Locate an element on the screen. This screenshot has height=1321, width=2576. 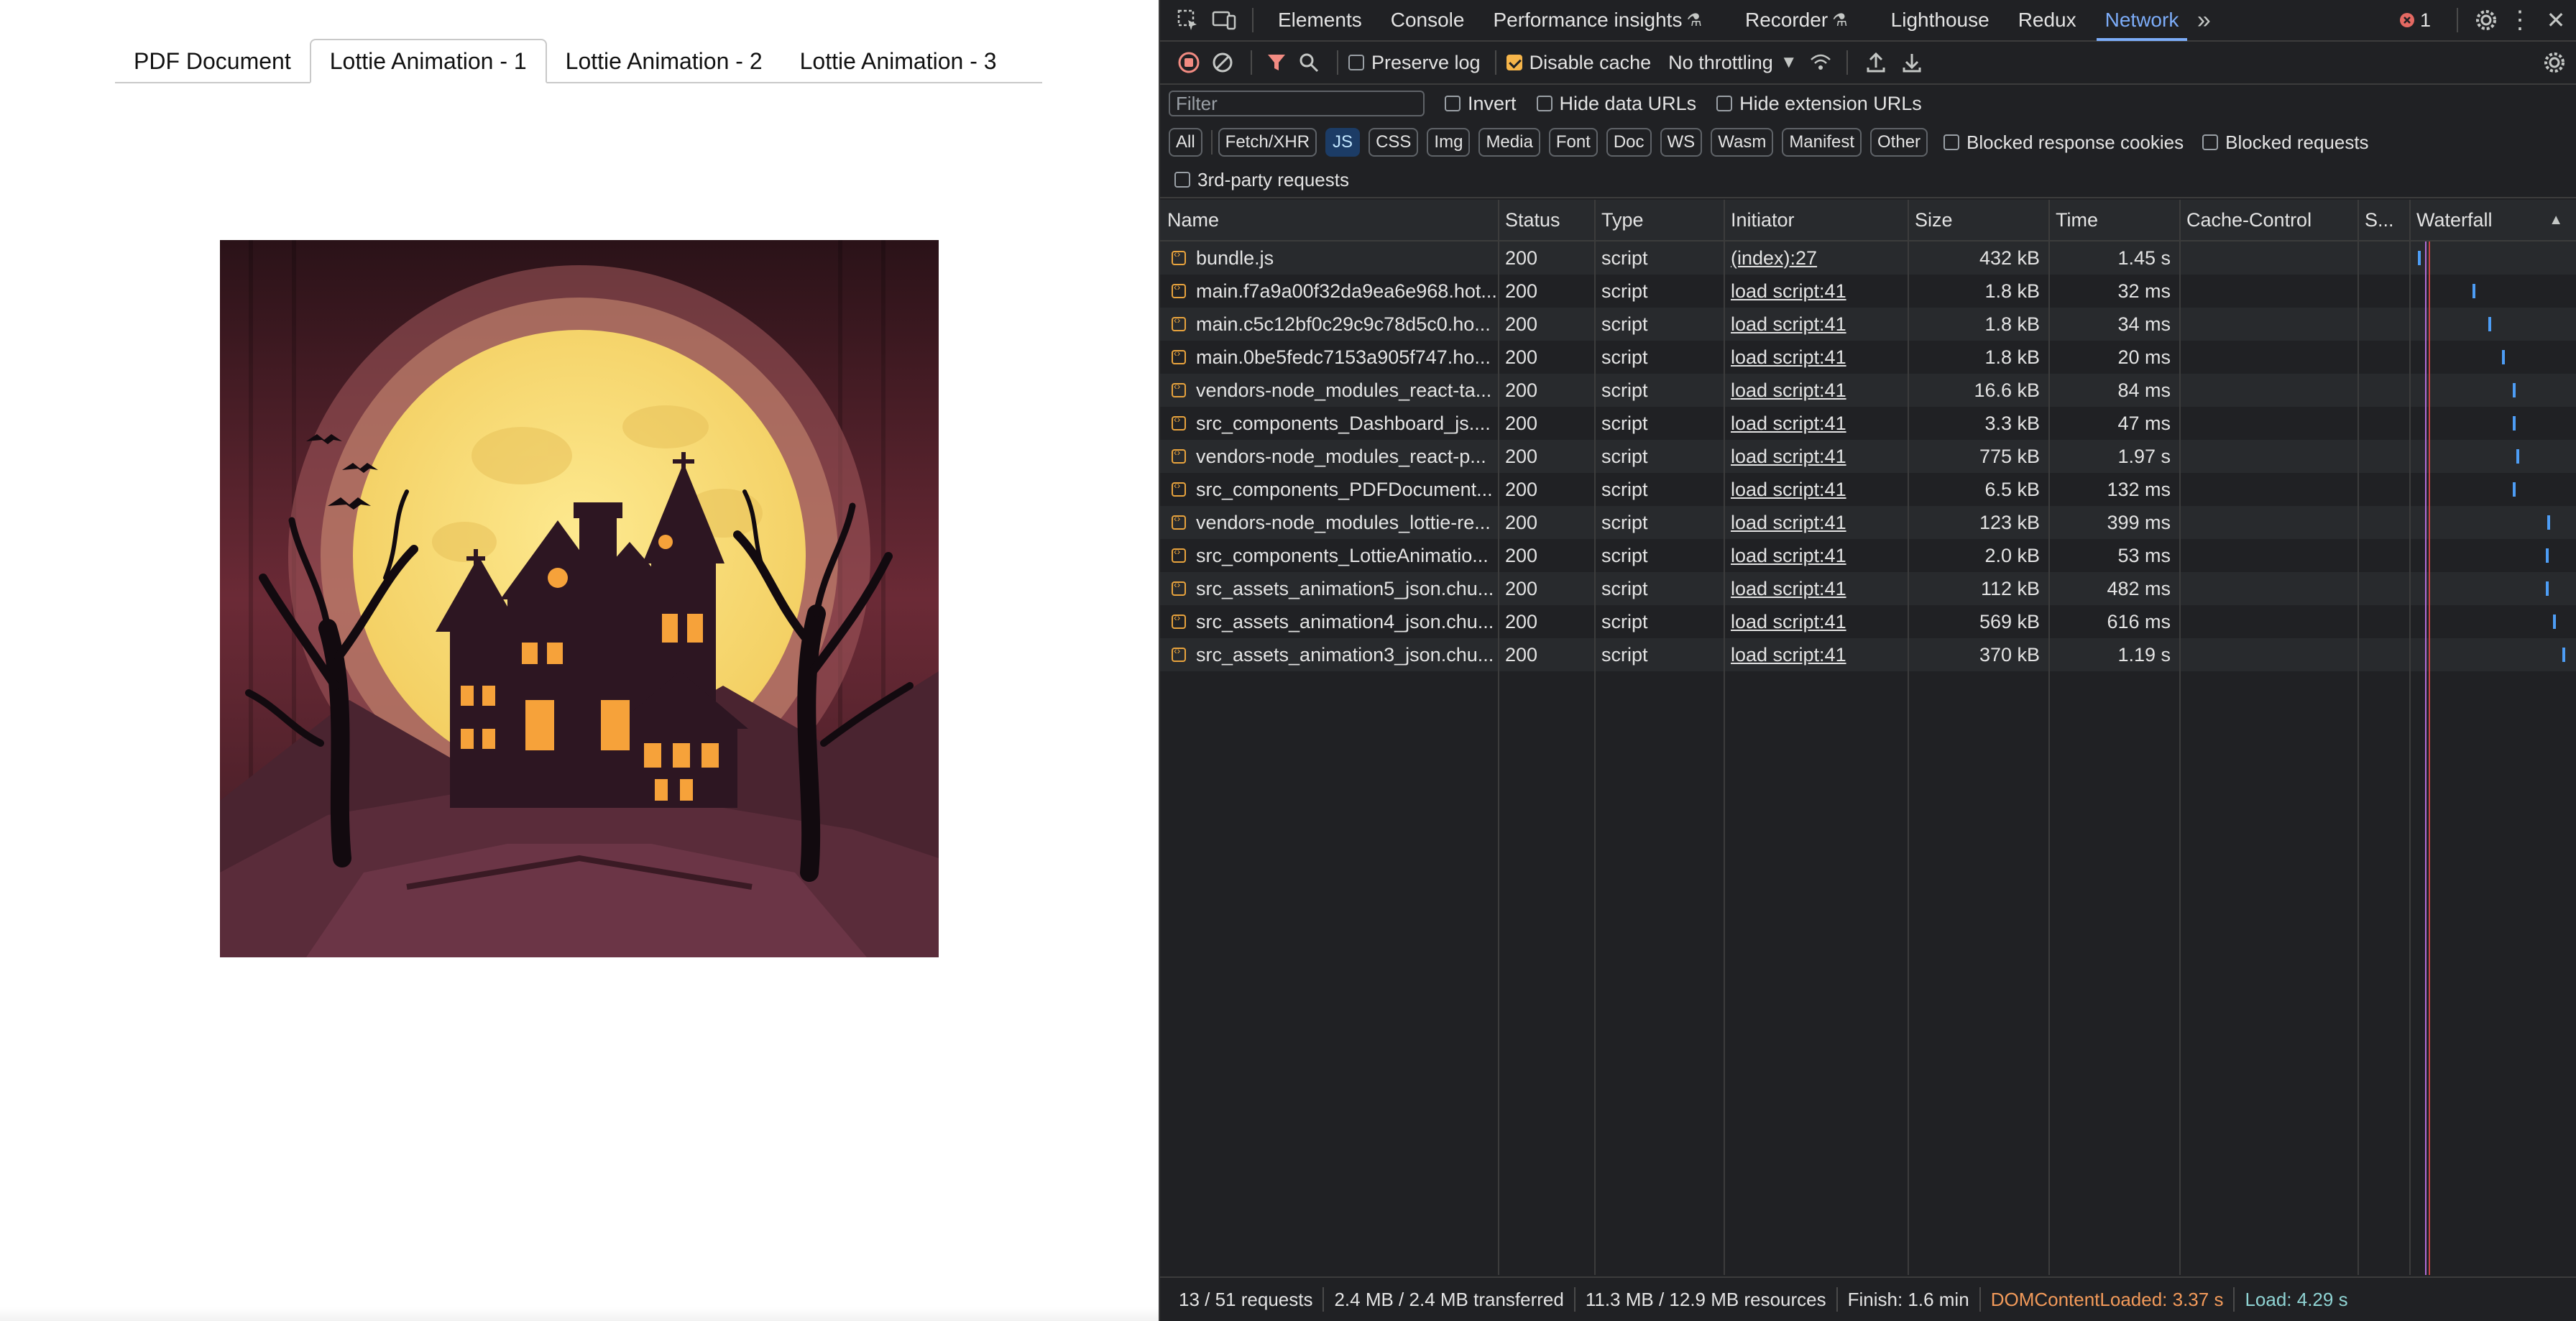
type-filter-other: Other is located at coordinates (1899, 142).